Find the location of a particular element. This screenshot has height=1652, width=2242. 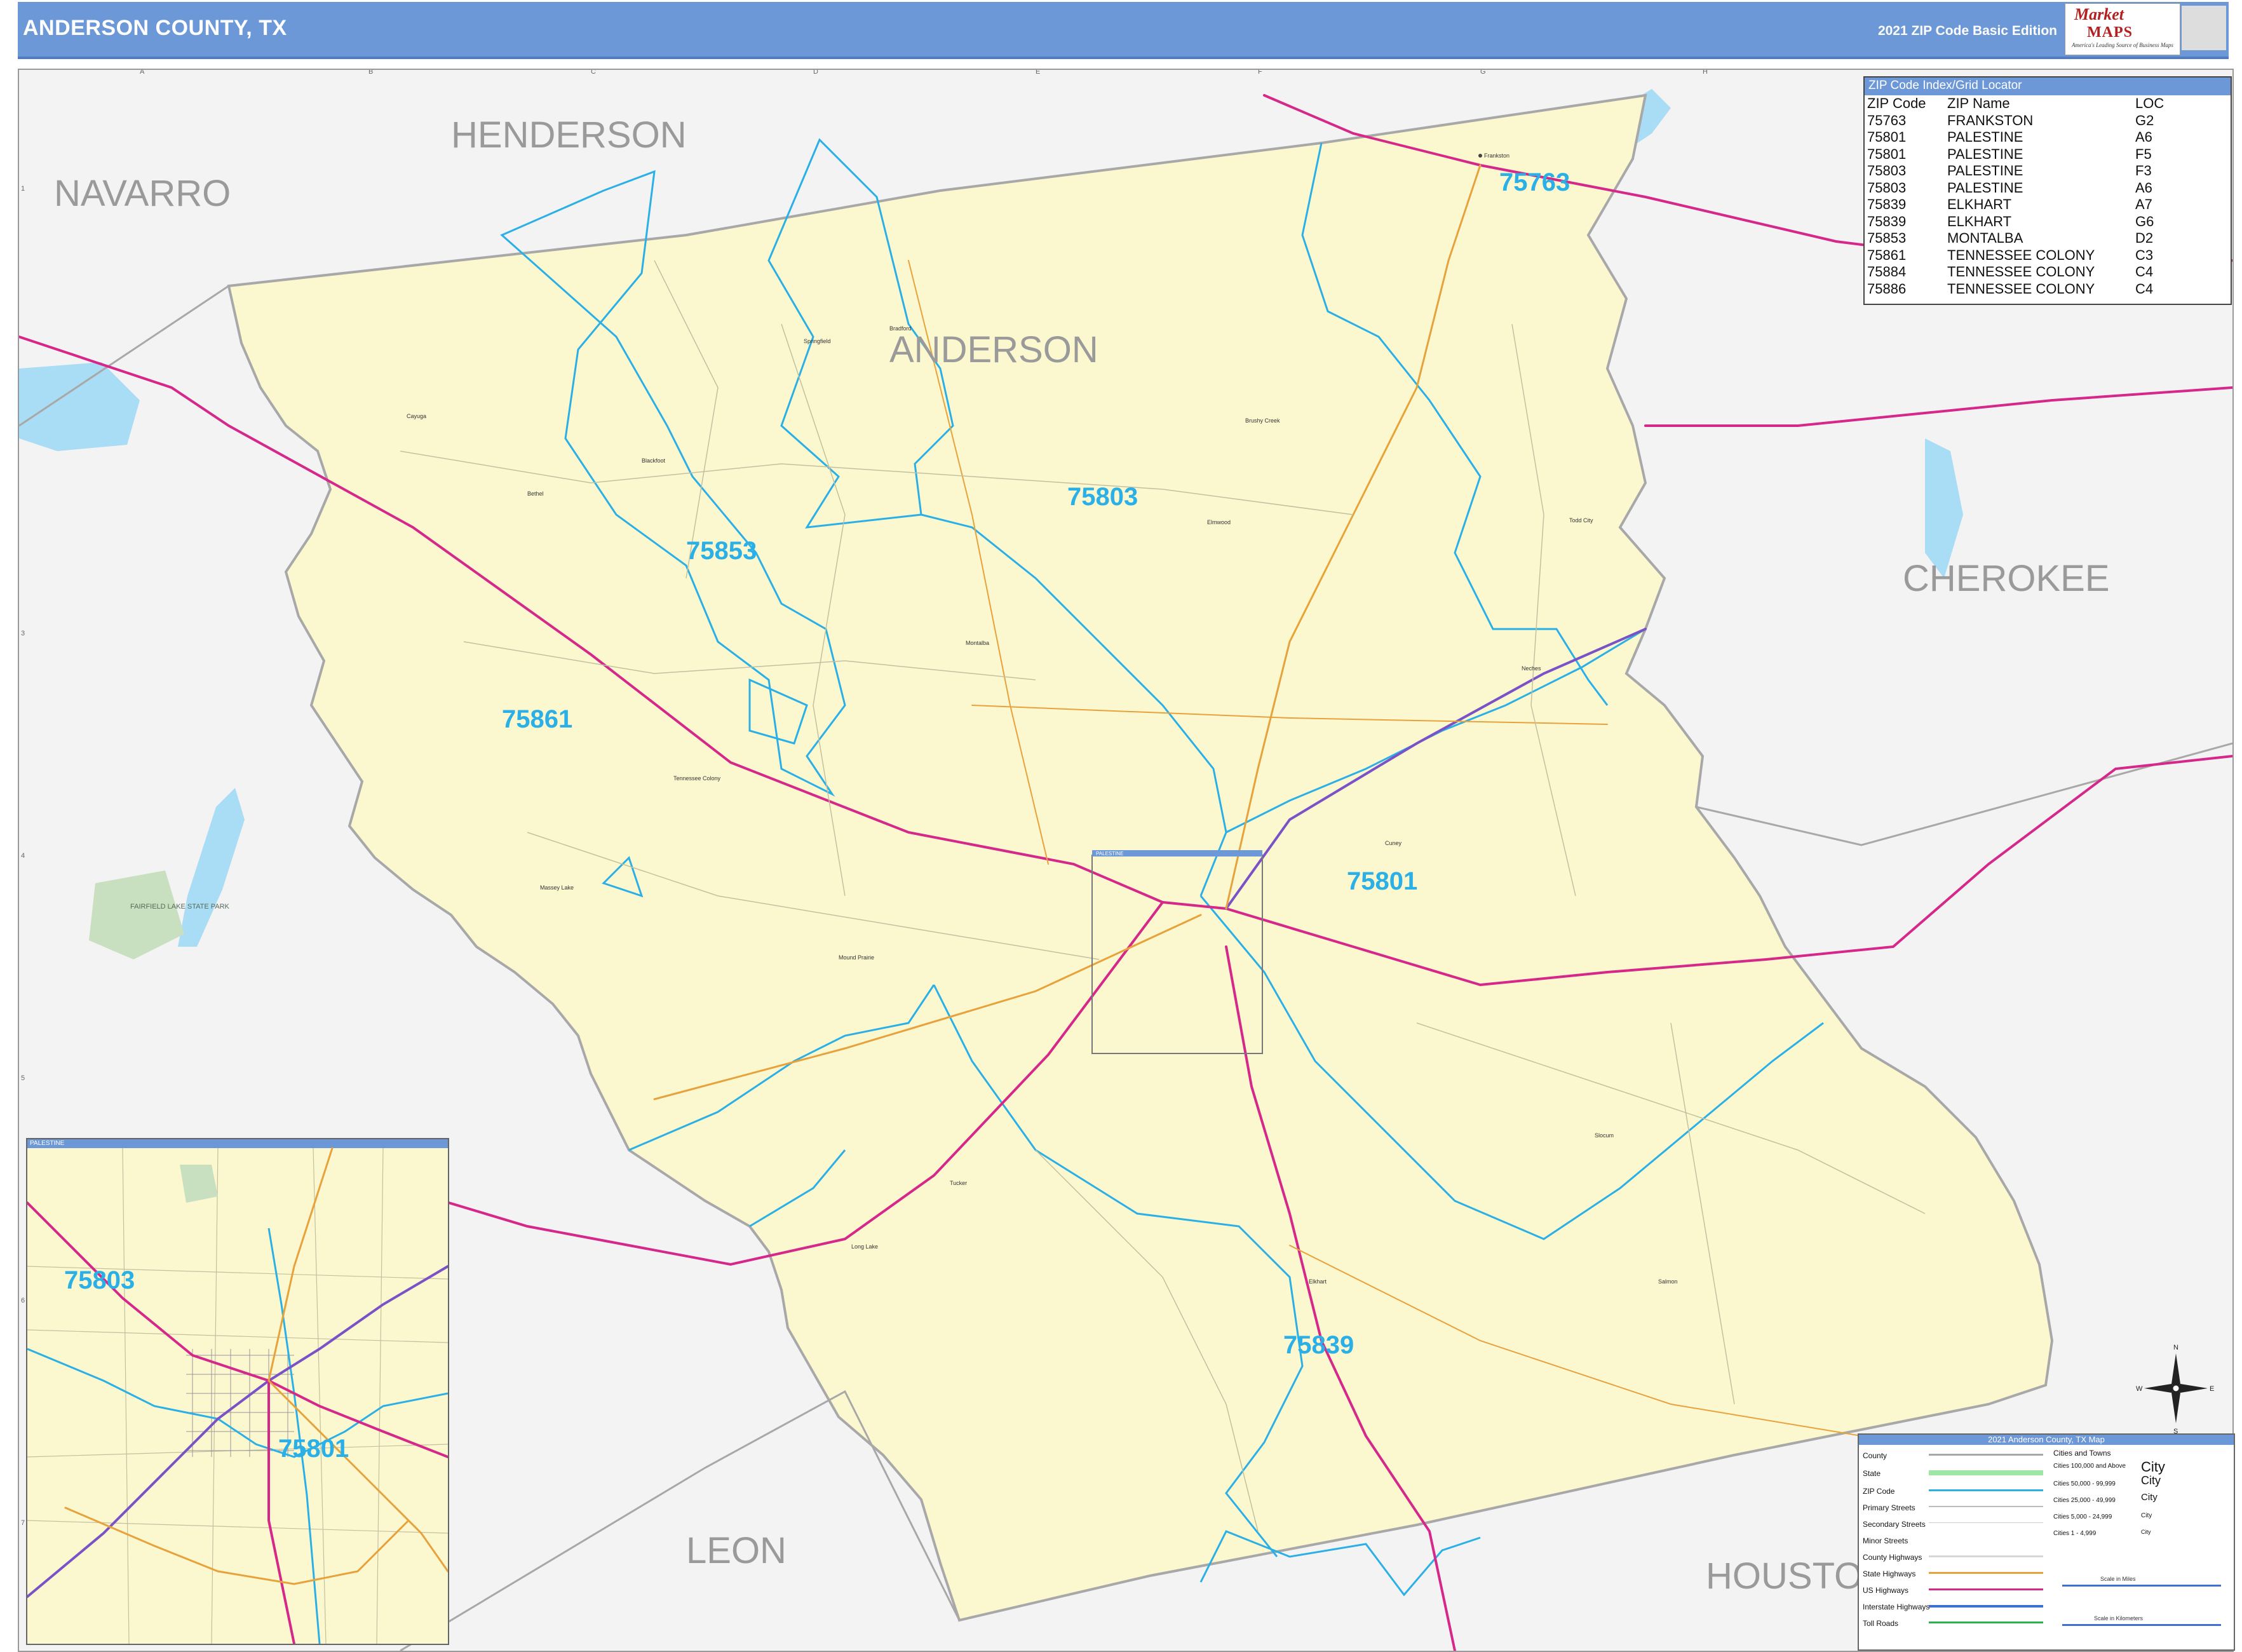

palestine-inset-map: PALESTINE 75803 75801 is located at coordinates (237, 1391).